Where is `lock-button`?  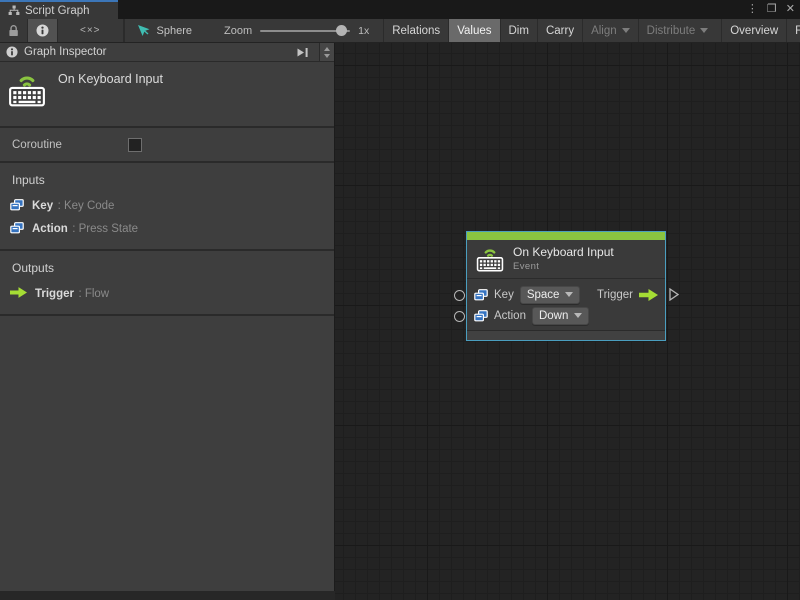
lock-button is located at coordinates (14, 30).